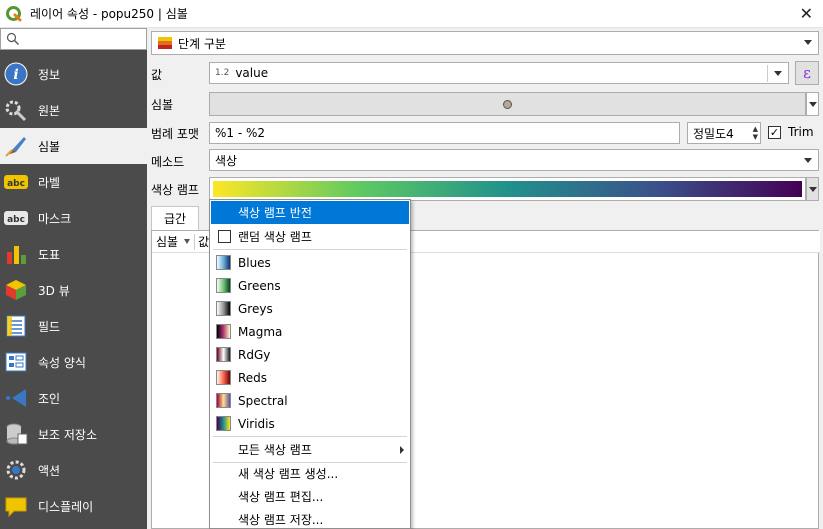  What do you see at coordinates (16, 362) in the screenshot?
I see `attributes-form-icon` at bounding box center [16, 362].